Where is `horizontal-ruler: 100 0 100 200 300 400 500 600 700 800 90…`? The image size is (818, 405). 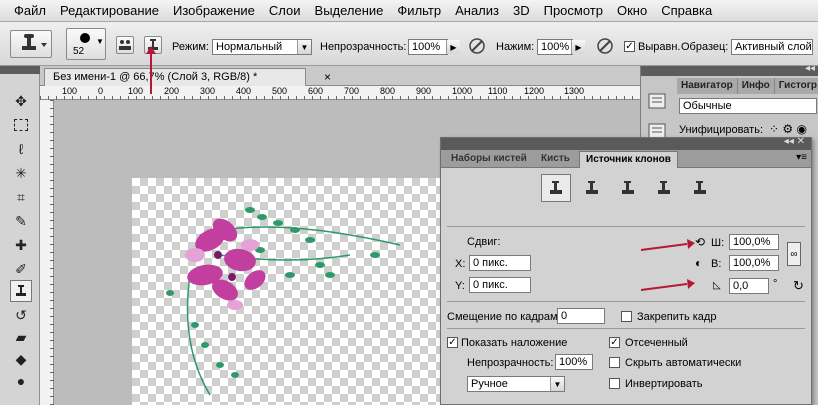 horizontal-ruler: 100 0 100 200 300 400 500 600 700 800 90… is located at coordinates (340, 93).